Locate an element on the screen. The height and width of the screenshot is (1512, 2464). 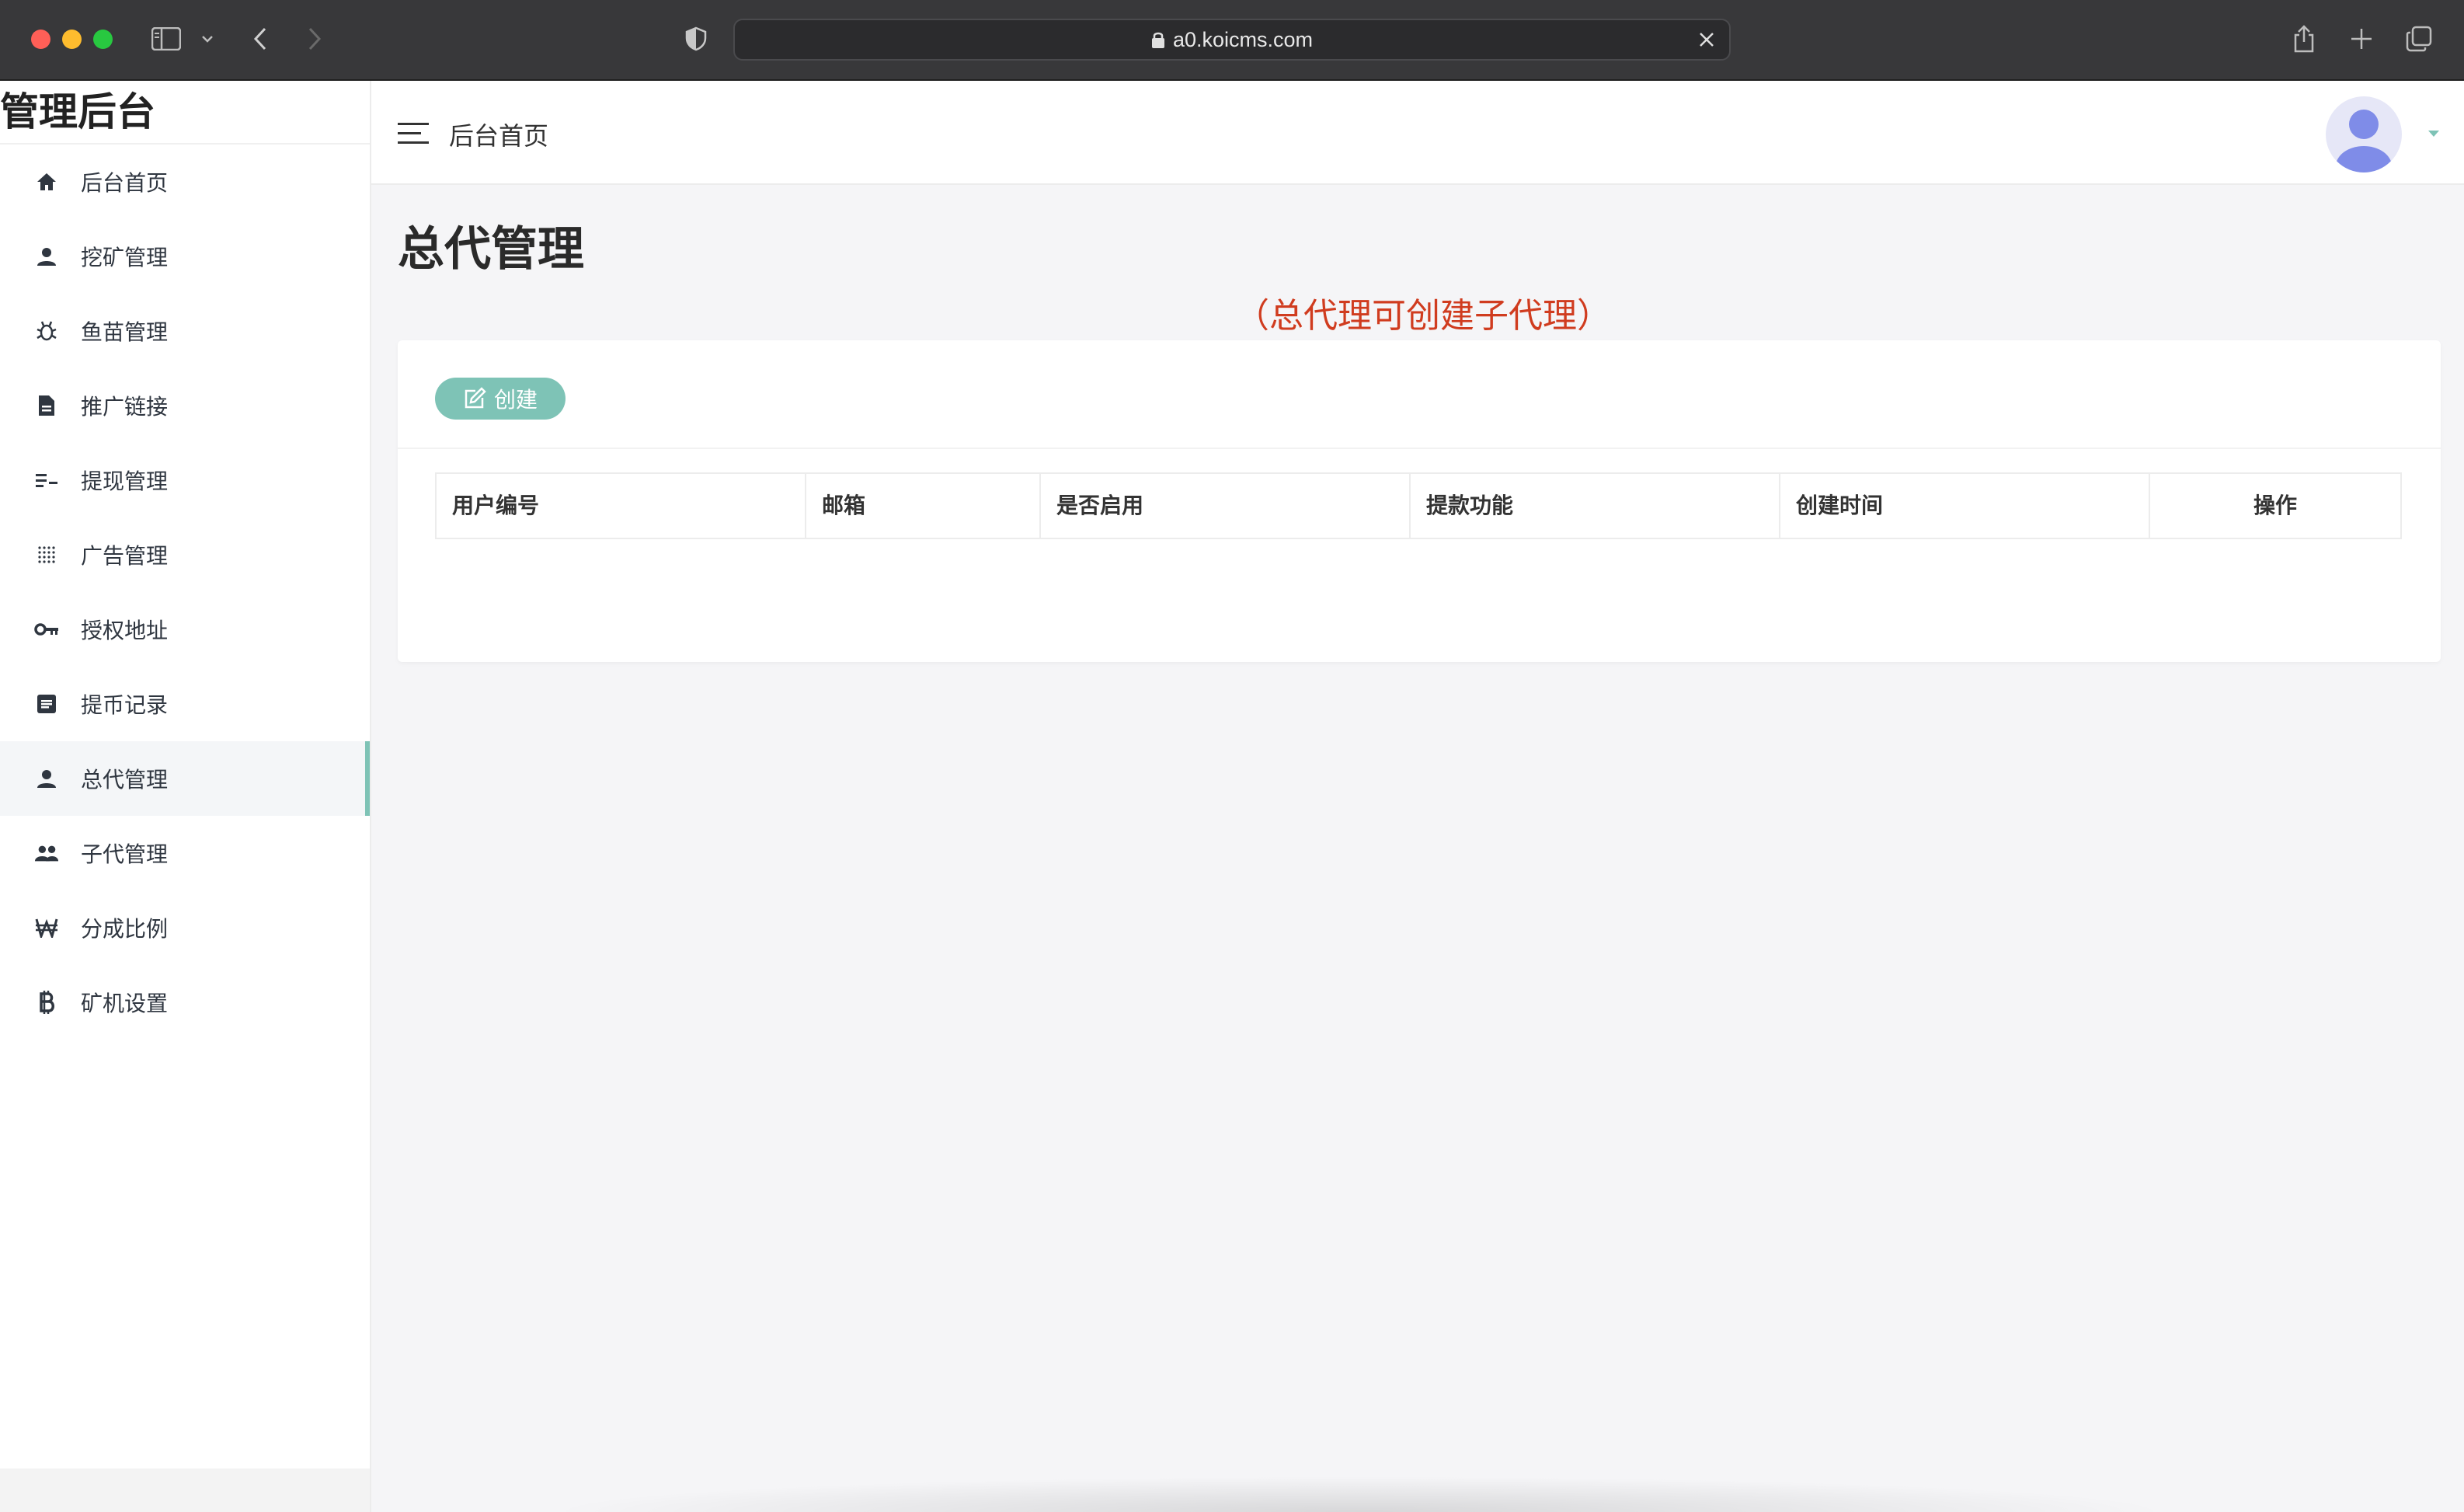
list-icon is located at coordinates (47, 481).